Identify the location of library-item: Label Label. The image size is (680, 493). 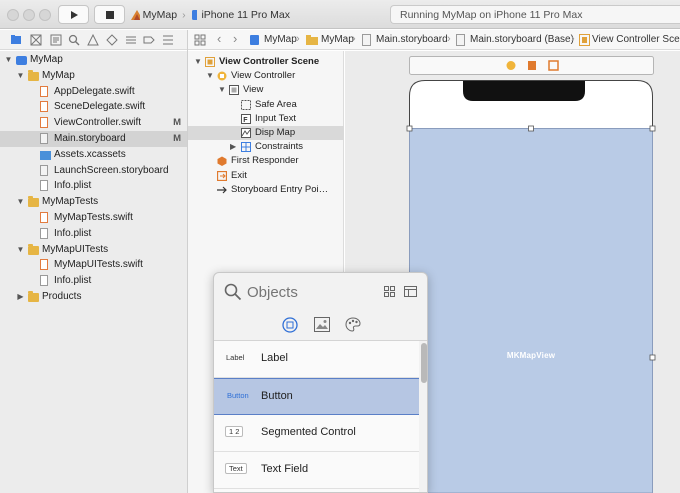
(316, 359).